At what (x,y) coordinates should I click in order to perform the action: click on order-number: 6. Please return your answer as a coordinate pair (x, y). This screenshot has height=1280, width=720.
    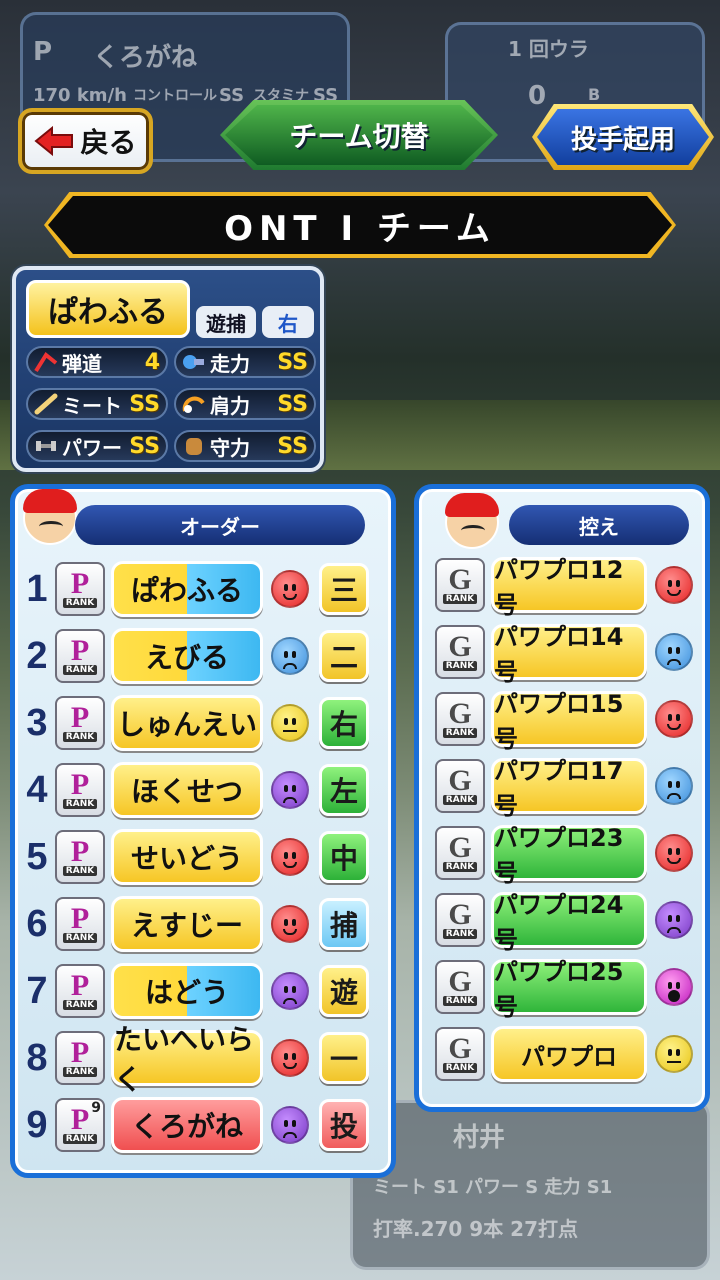
    Looking at the image, I should click on (37, 923).